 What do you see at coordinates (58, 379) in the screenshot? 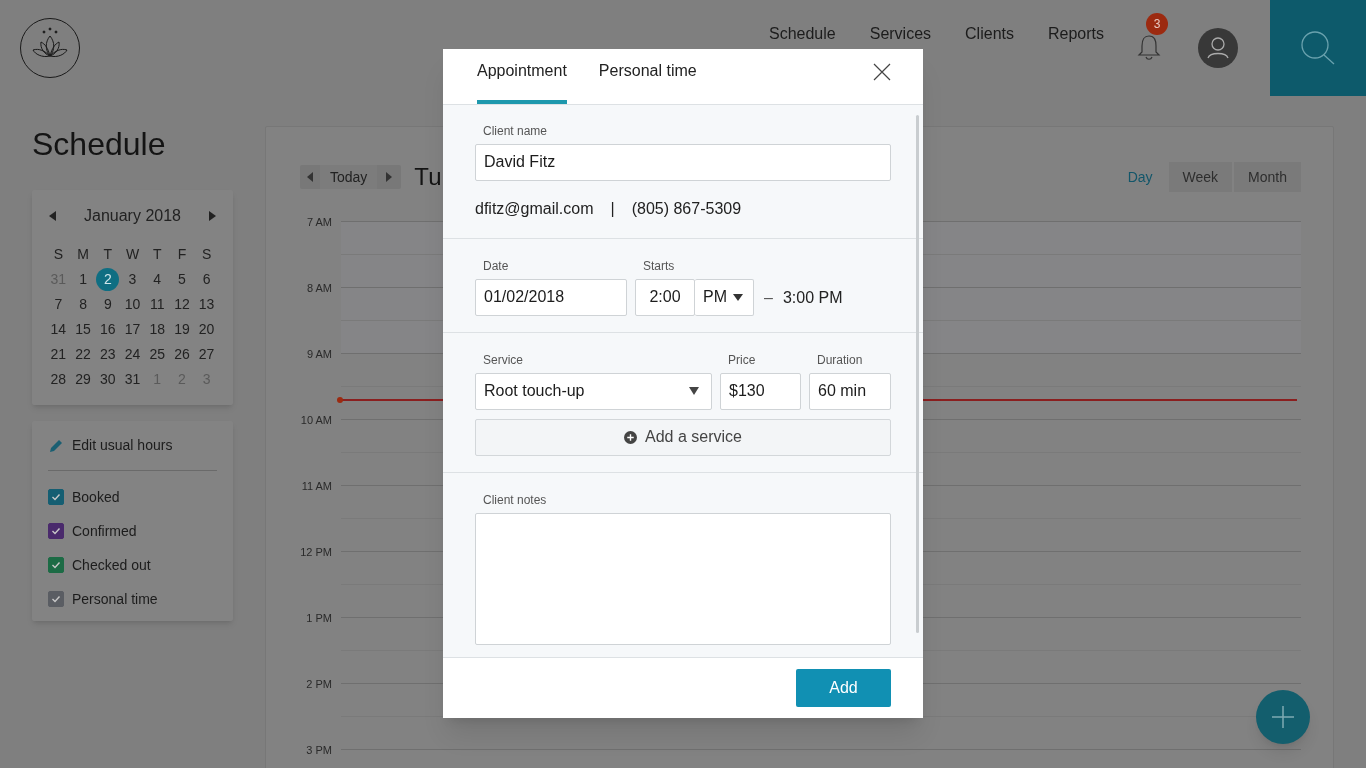
I see `calendar-day: 28` at bounding box center [58, 379].